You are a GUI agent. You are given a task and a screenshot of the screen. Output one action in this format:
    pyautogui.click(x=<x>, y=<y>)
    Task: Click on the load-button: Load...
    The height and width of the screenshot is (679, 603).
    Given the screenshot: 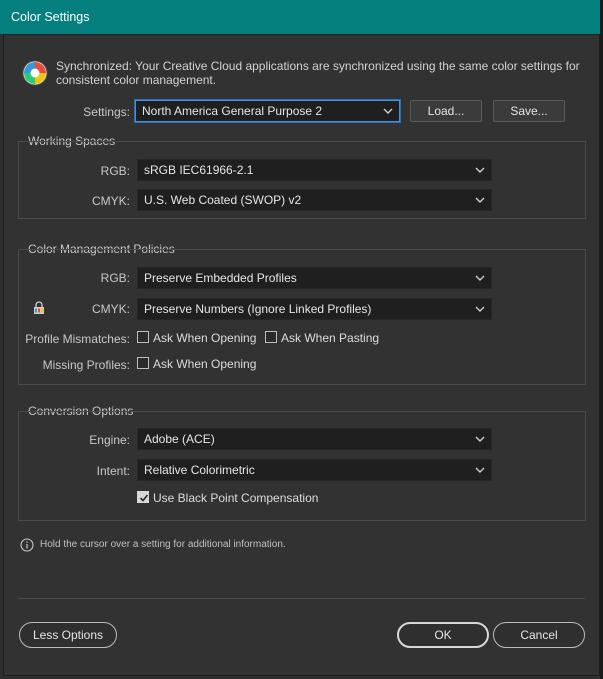 What is the action you would take?
    pyautogui.click(x=446, y=111)
    